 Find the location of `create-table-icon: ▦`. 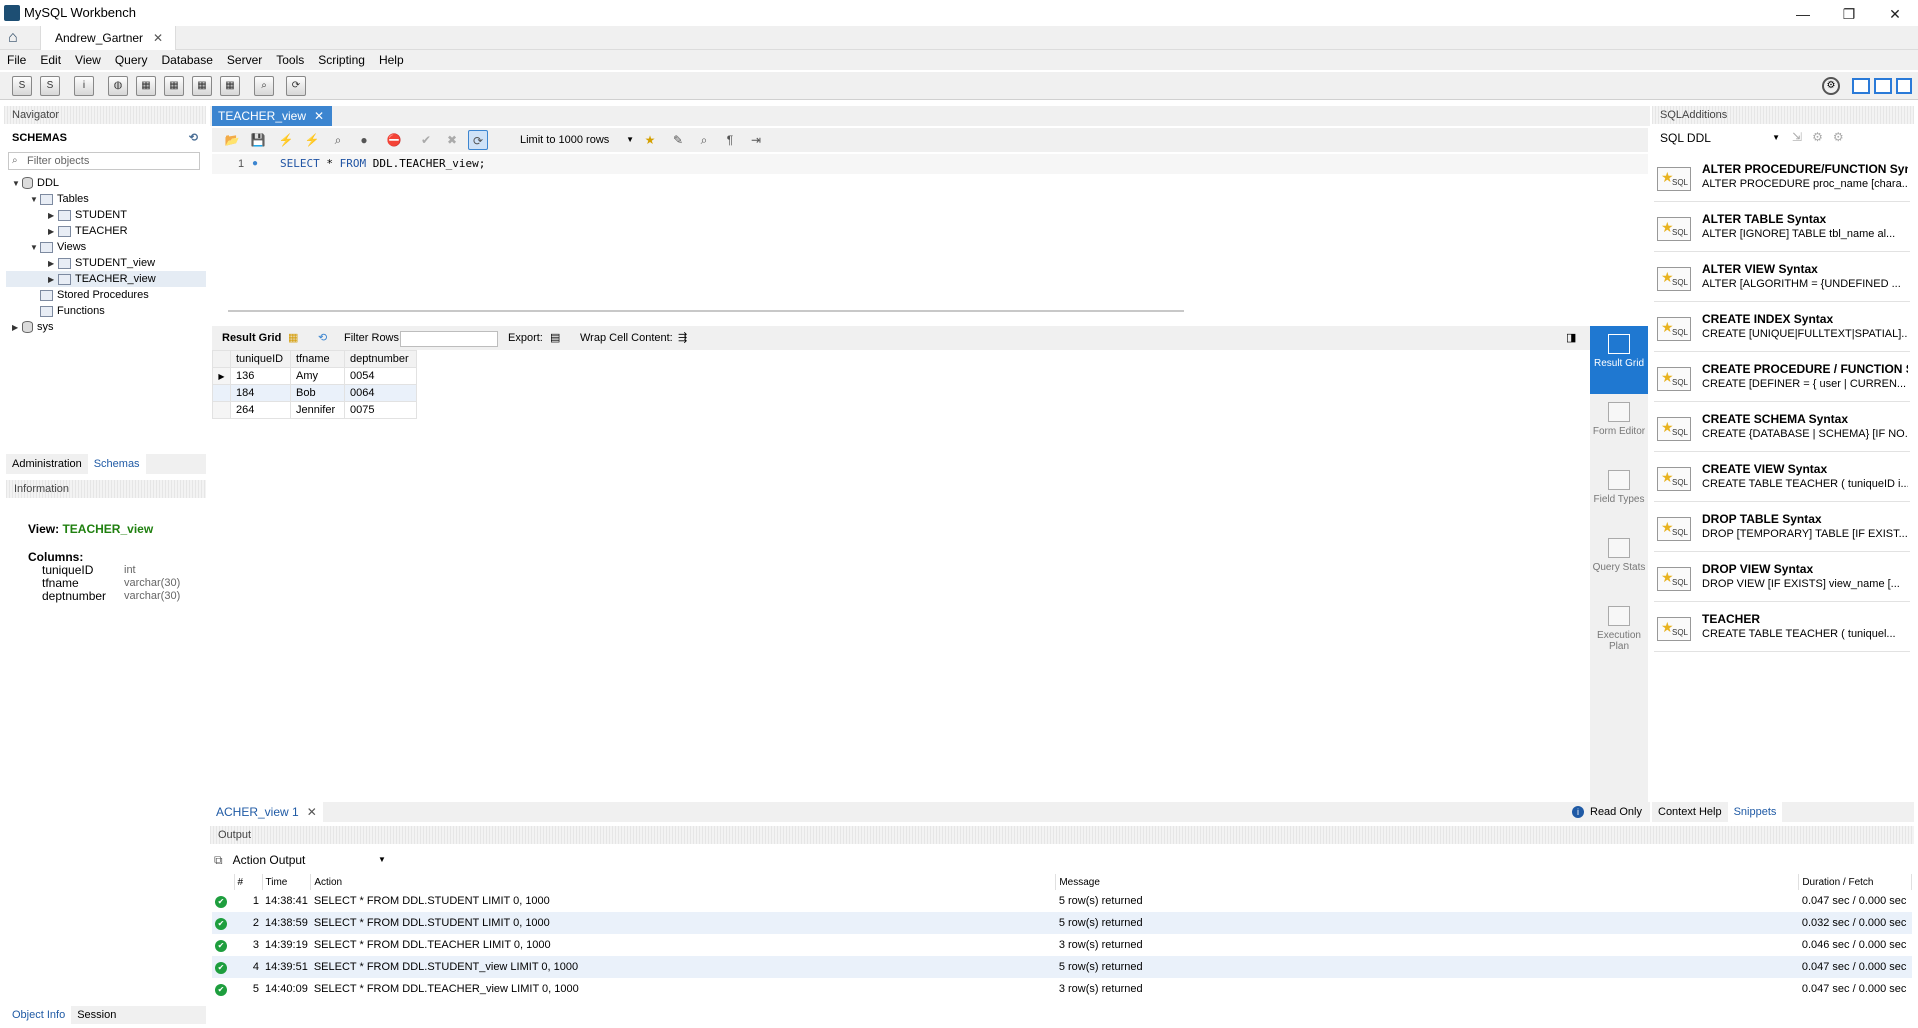

create-table-icon: ▦ is located at coordinates (146, 86).